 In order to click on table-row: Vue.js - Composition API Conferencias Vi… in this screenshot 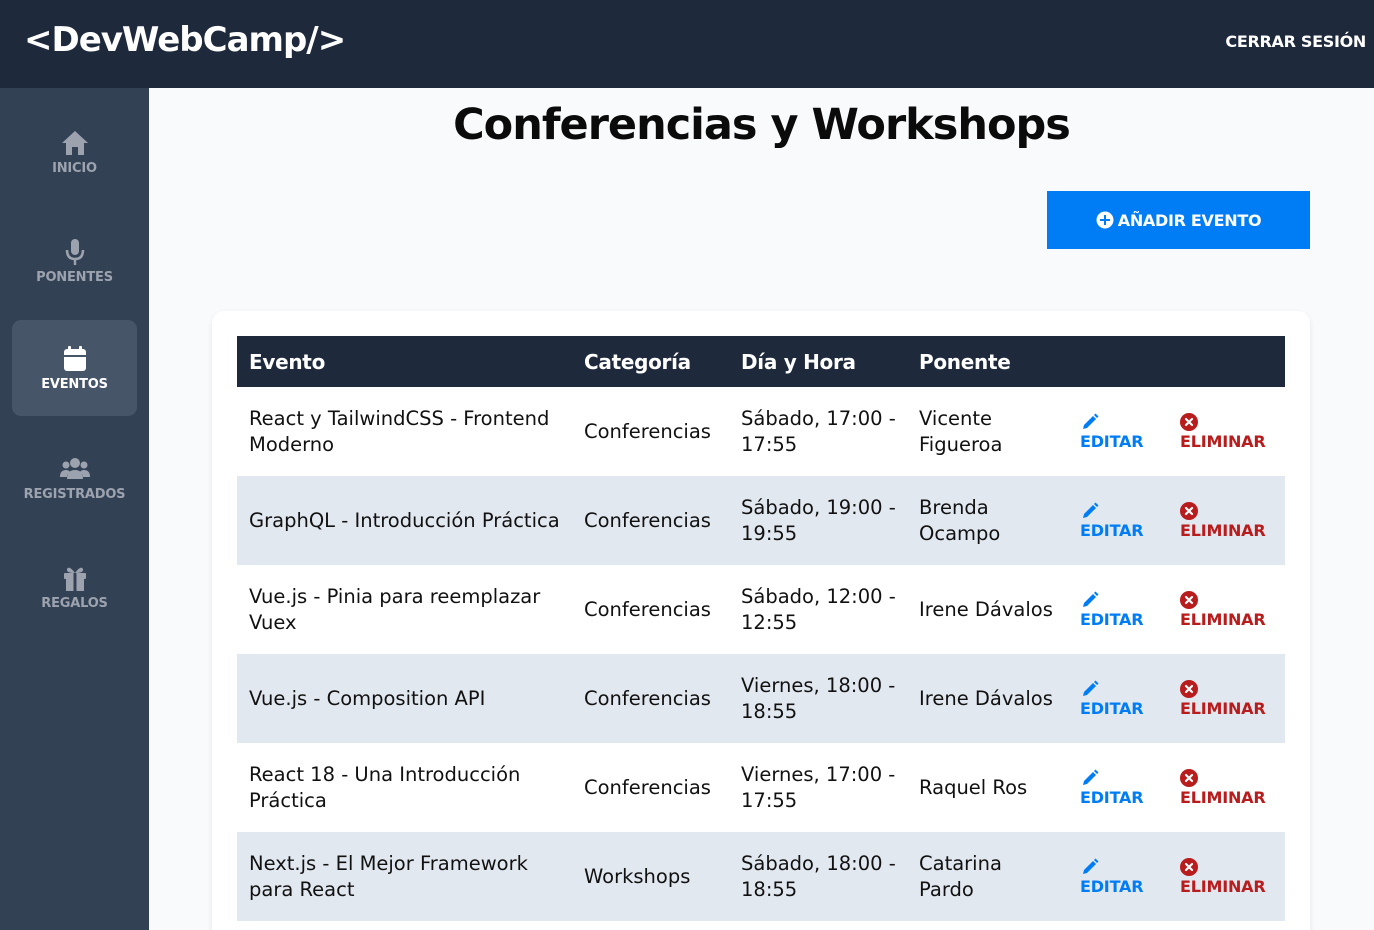, I will do `click(761, 698)`.